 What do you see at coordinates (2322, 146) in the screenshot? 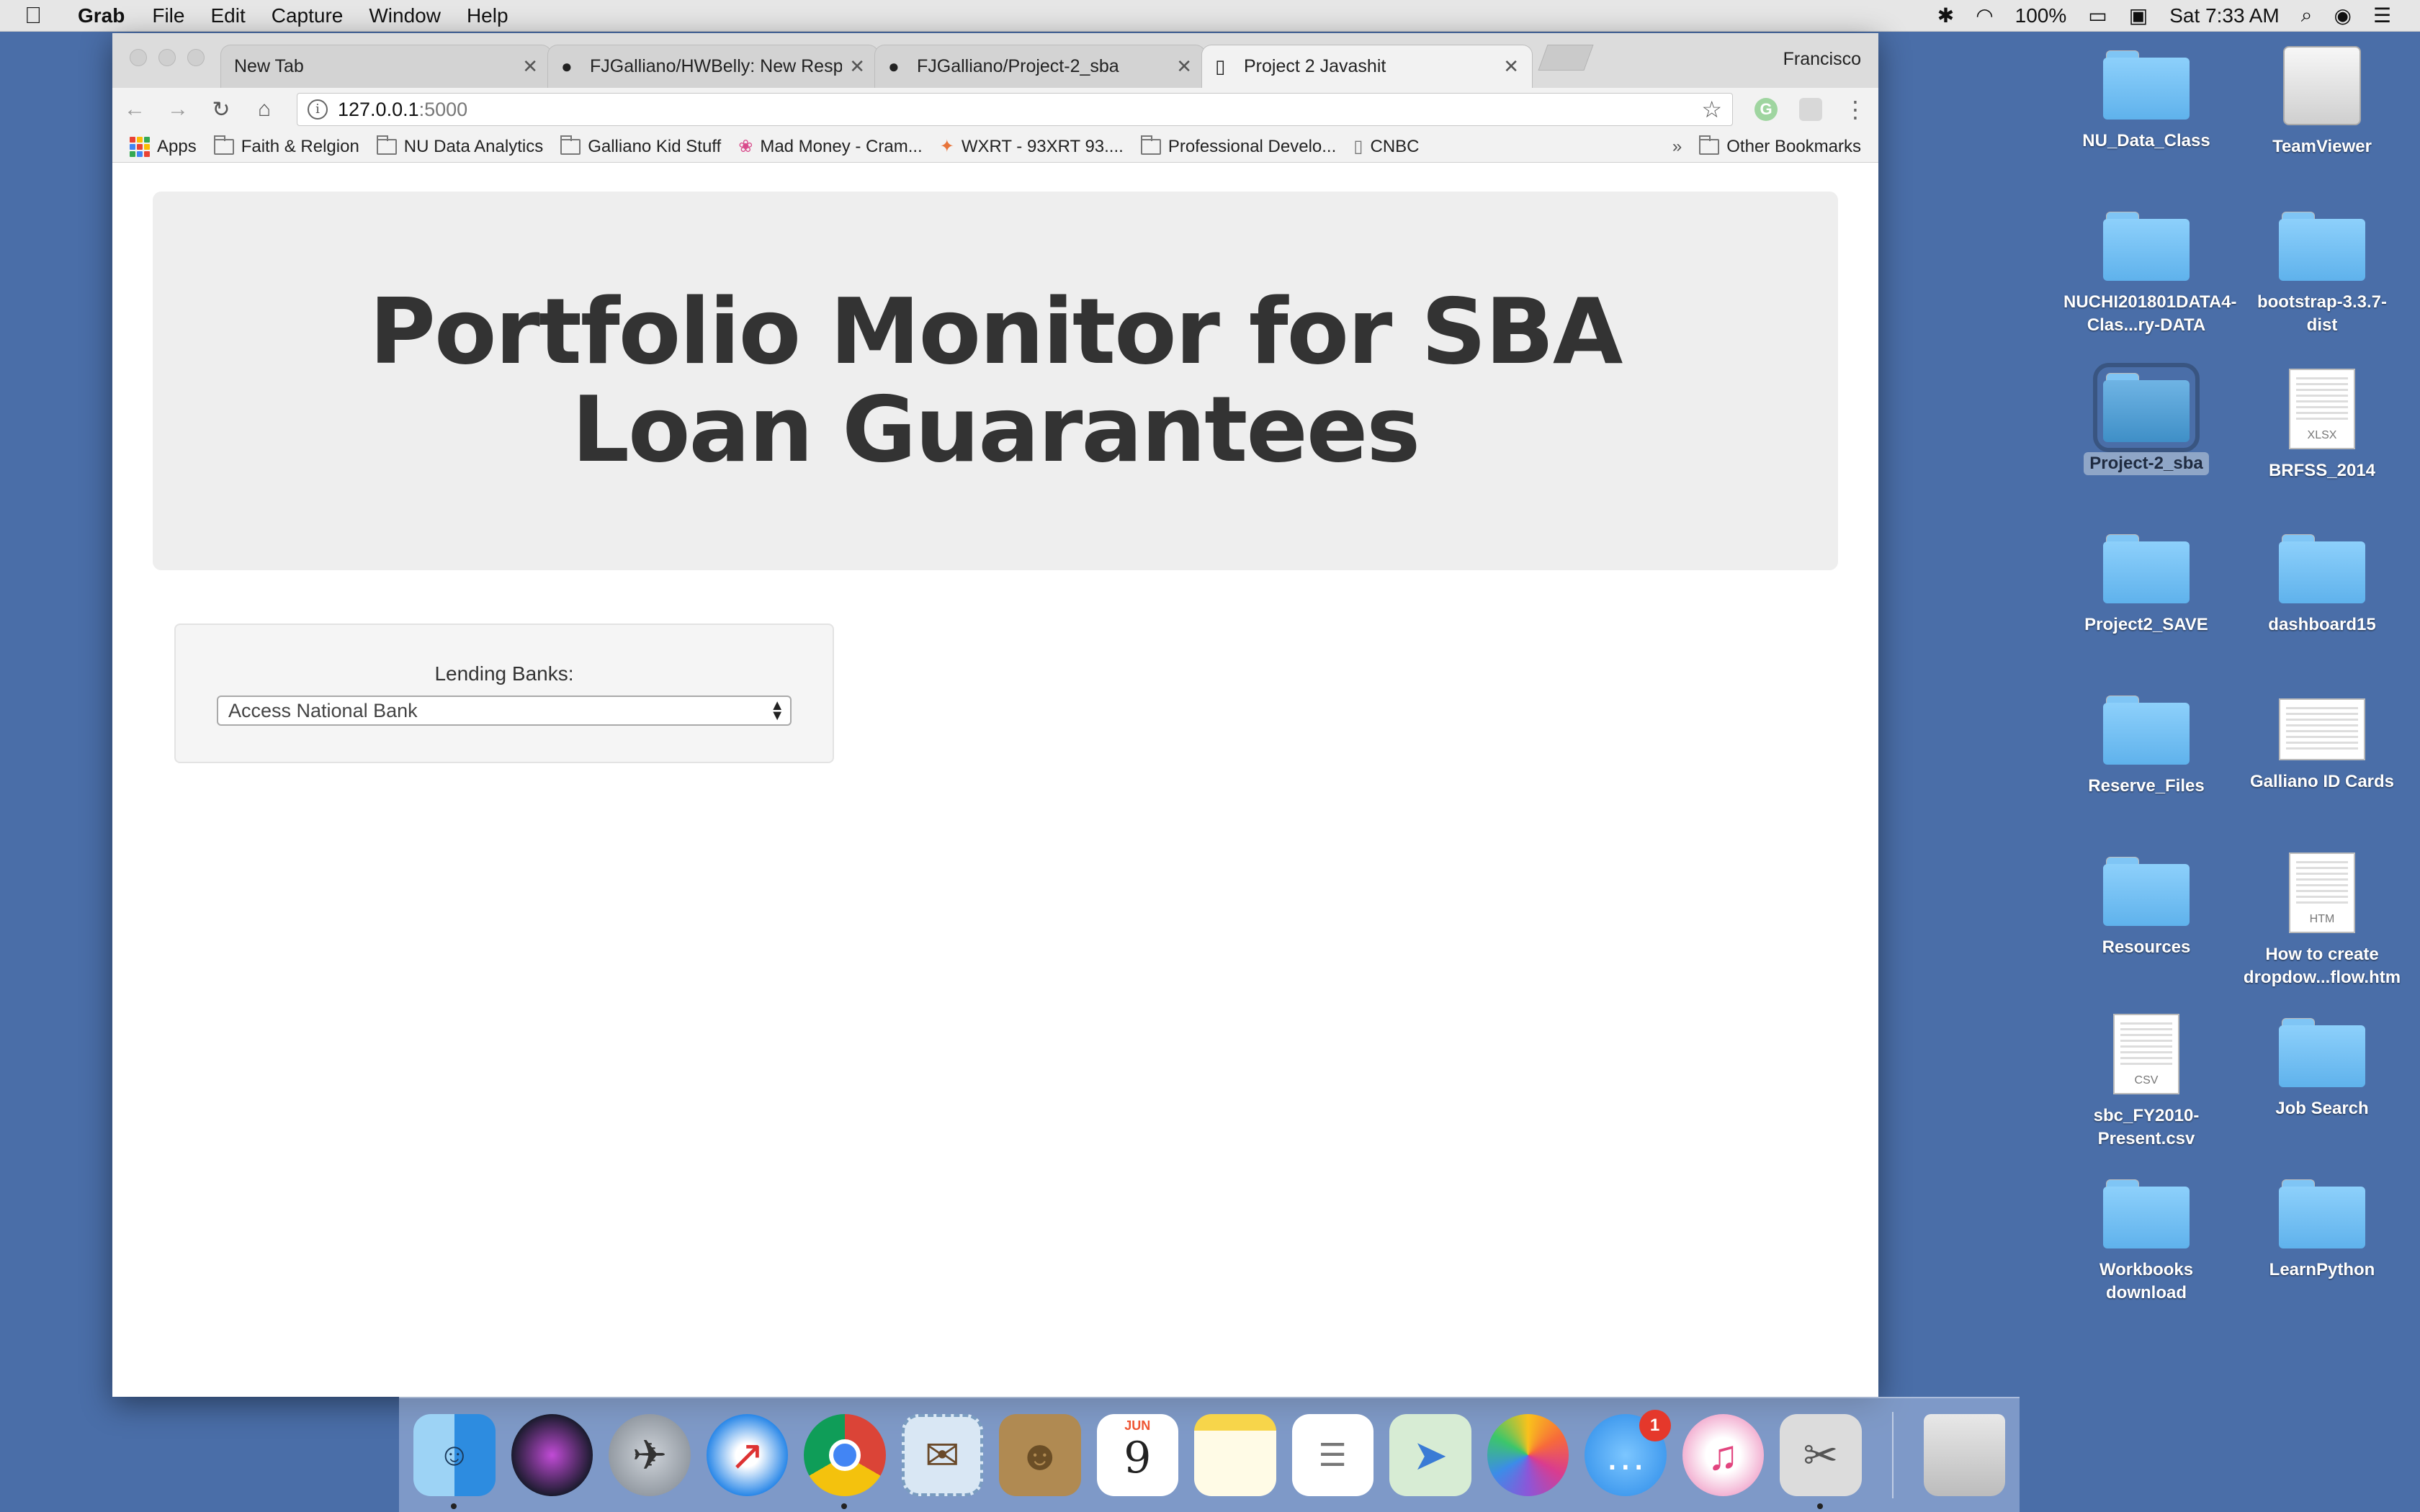
I see `desktop-item-label: TeamViewer` at bounding box center [2322, 146].